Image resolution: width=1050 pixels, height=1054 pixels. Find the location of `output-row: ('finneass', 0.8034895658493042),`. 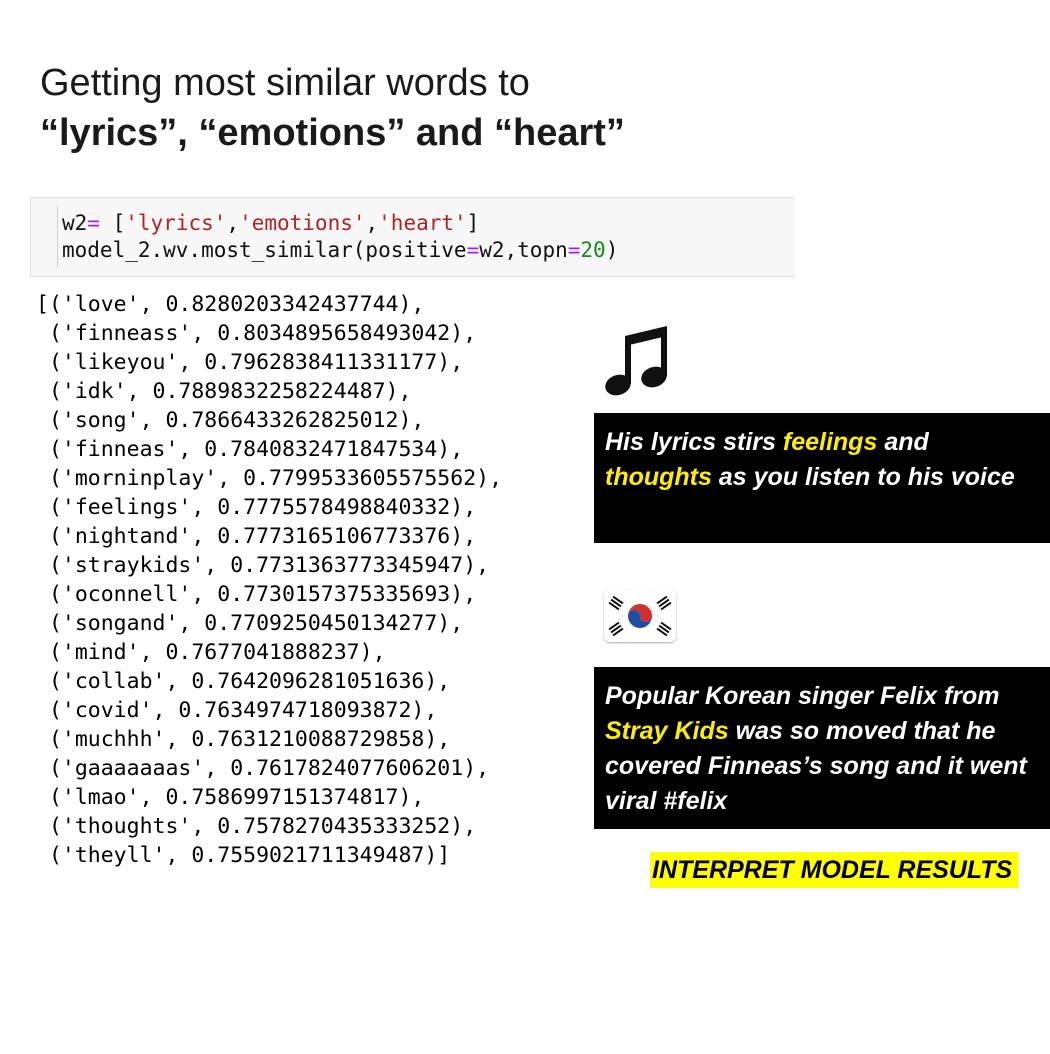

output-row: ('finneass', 0.8034895658493042), is located at coordinates (256, 333).